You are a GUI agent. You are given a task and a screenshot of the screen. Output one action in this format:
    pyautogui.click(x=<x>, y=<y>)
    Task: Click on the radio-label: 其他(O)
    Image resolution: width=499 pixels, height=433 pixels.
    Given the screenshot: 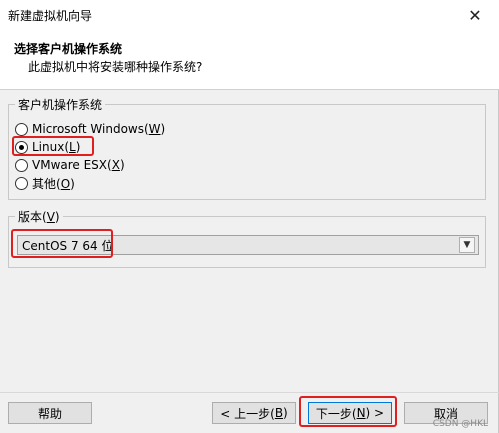 What is the action you would take?
    pyautogui.click(x=53, y=183)
    